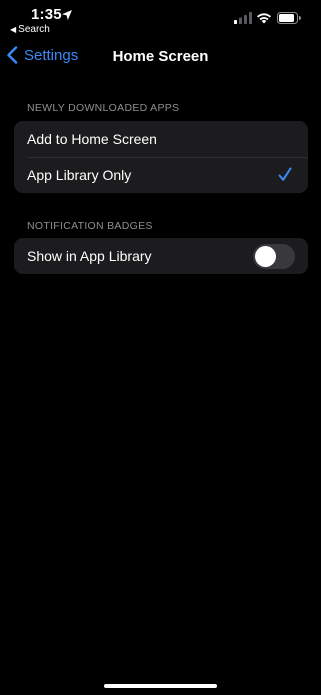 The height and width of the screenshot is (695, 321). What do you see at coordinates (161, 139) in the screenshot?
I see `option-add-to-home-screen: Add to Home Screen` at bounding box center [161, 139].